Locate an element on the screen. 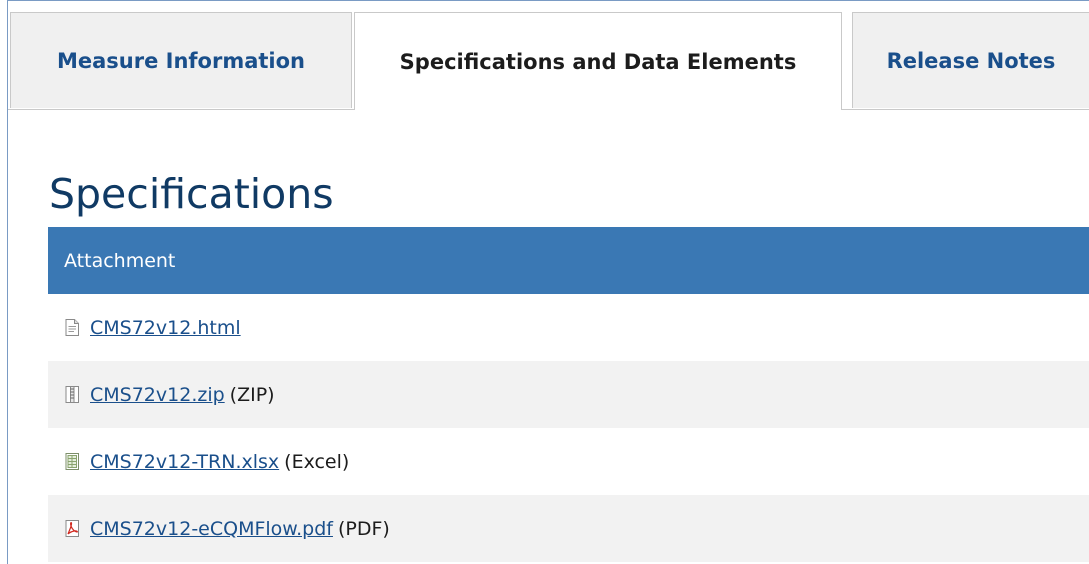 The width and height of the screenshot is (1089, 564). table-row: CMS72v12-eCQMFlow.pdf (PDF) is located at coordinates (568, 528).